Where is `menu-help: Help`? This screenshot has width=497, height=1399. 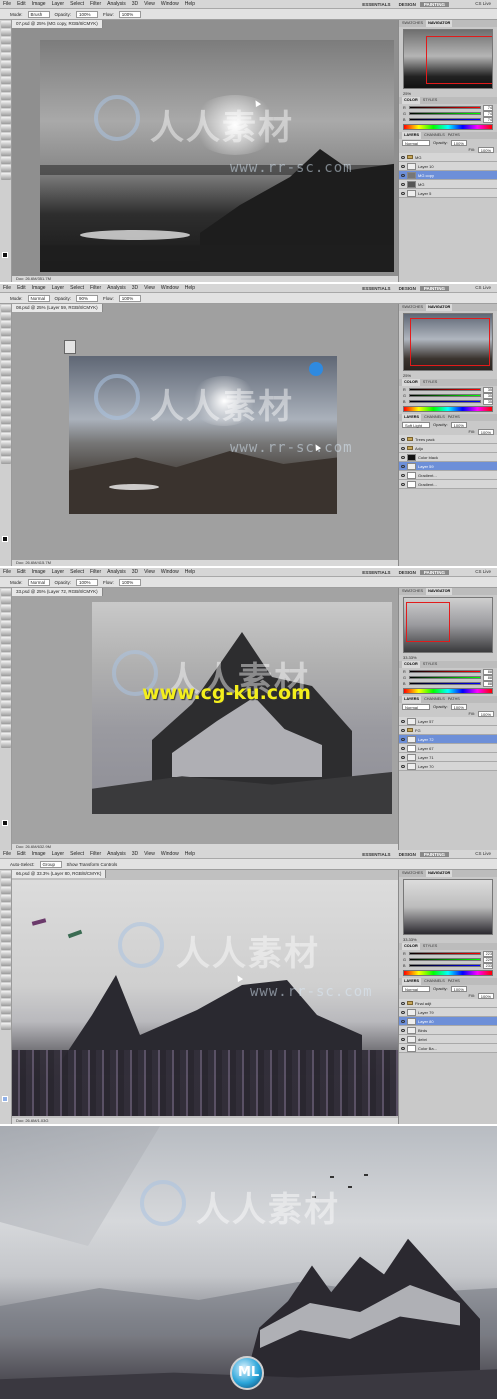 menu-help: Help is located at coordinates (190, 4).